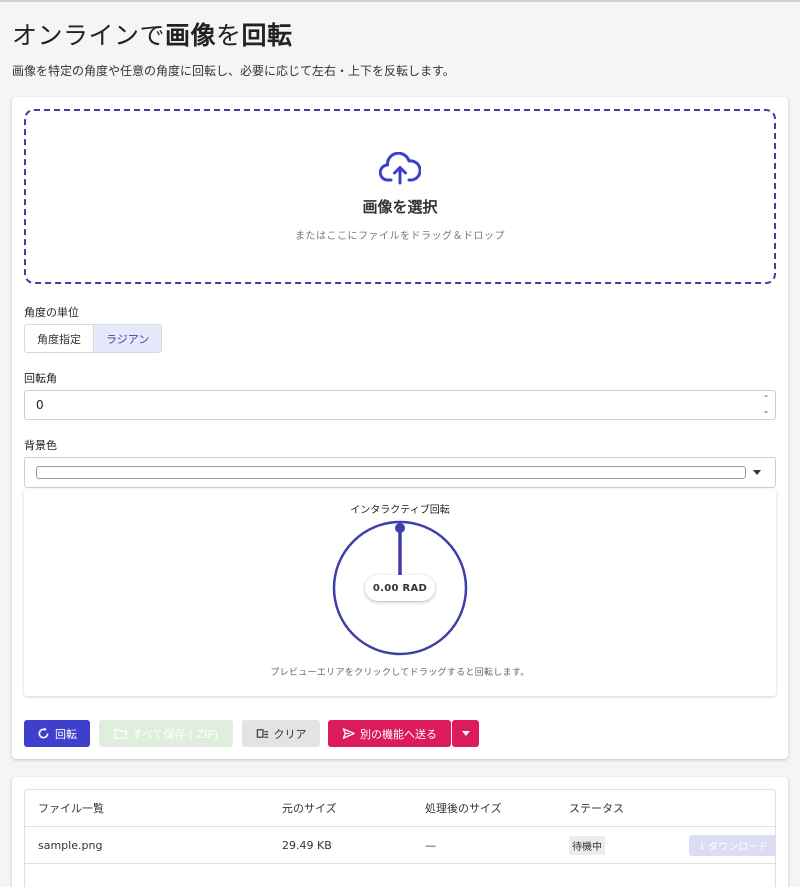 Image resolution: width=800 pixels, height=887 pixels. What do you see at coordinates (587, 845) in the screenshot?
I see `status-badge: 待機中` at bounding box center [587, 845].